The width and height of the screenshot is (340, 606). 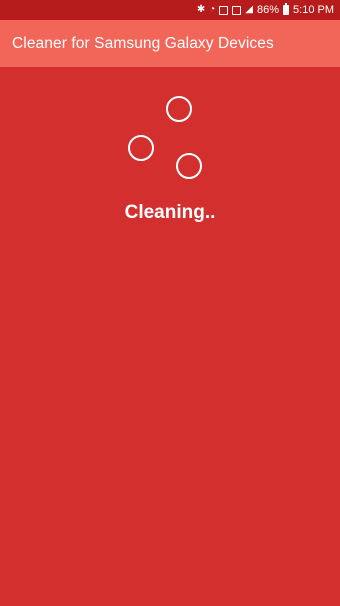 I want to click on status-bar: ✱ ◔ ◢ 86% 5:10 PM, so click(x=170, y=10).